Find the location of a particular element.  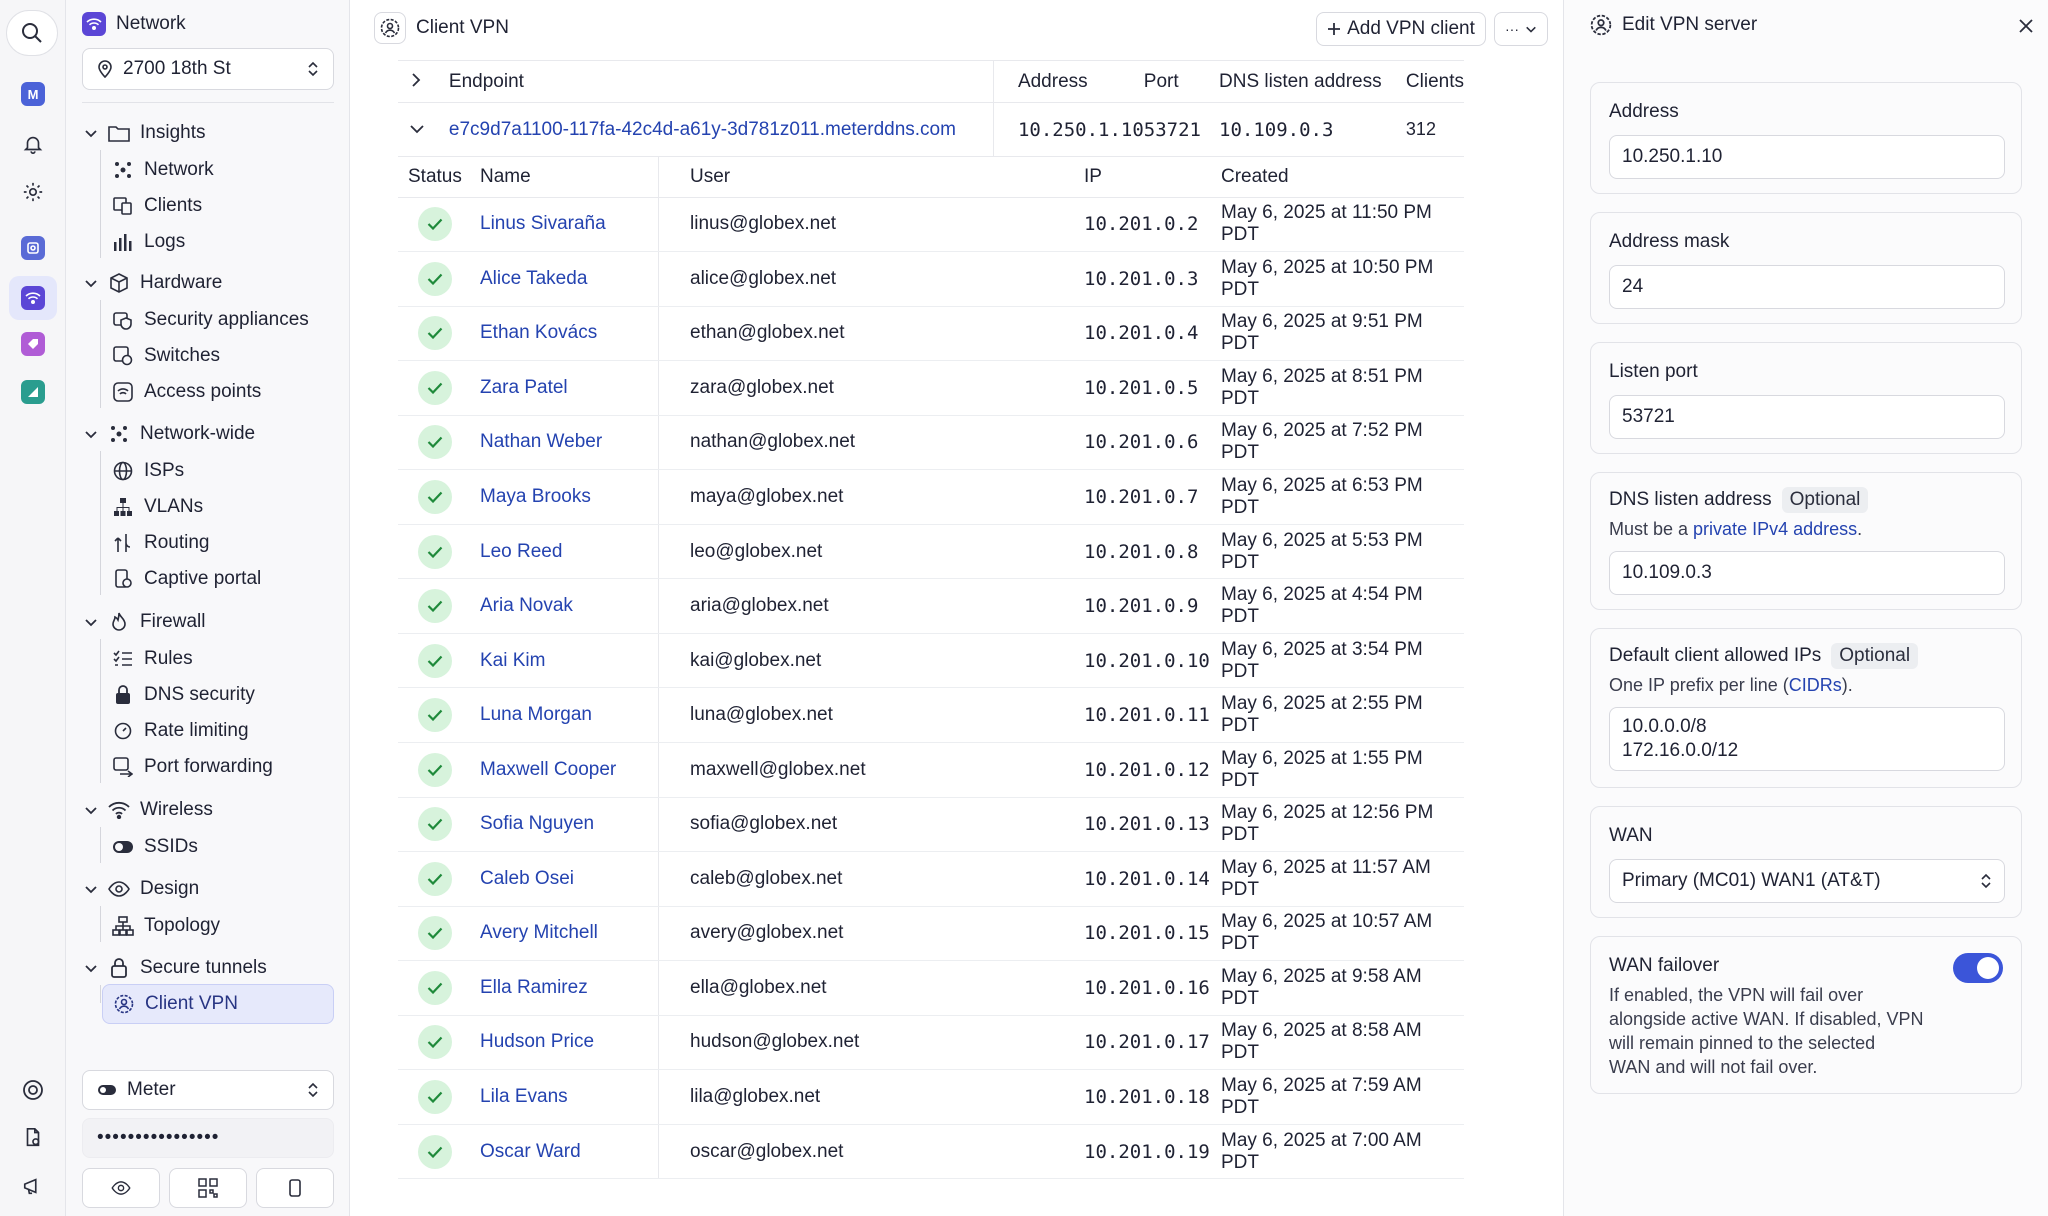

allowed-ips-textarea: 10.0.0.0/8 172.16.0.0/12 is located at coordinates (1807, 739).